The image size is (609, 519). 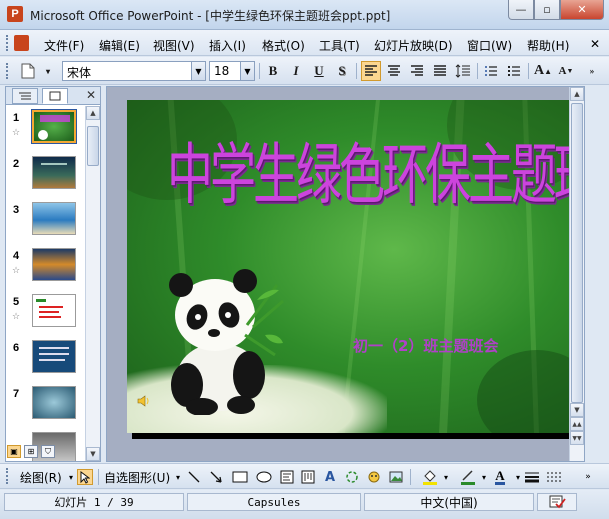 I want to click on font-size-combo: 18 ▼, so click(x=232, y=71).